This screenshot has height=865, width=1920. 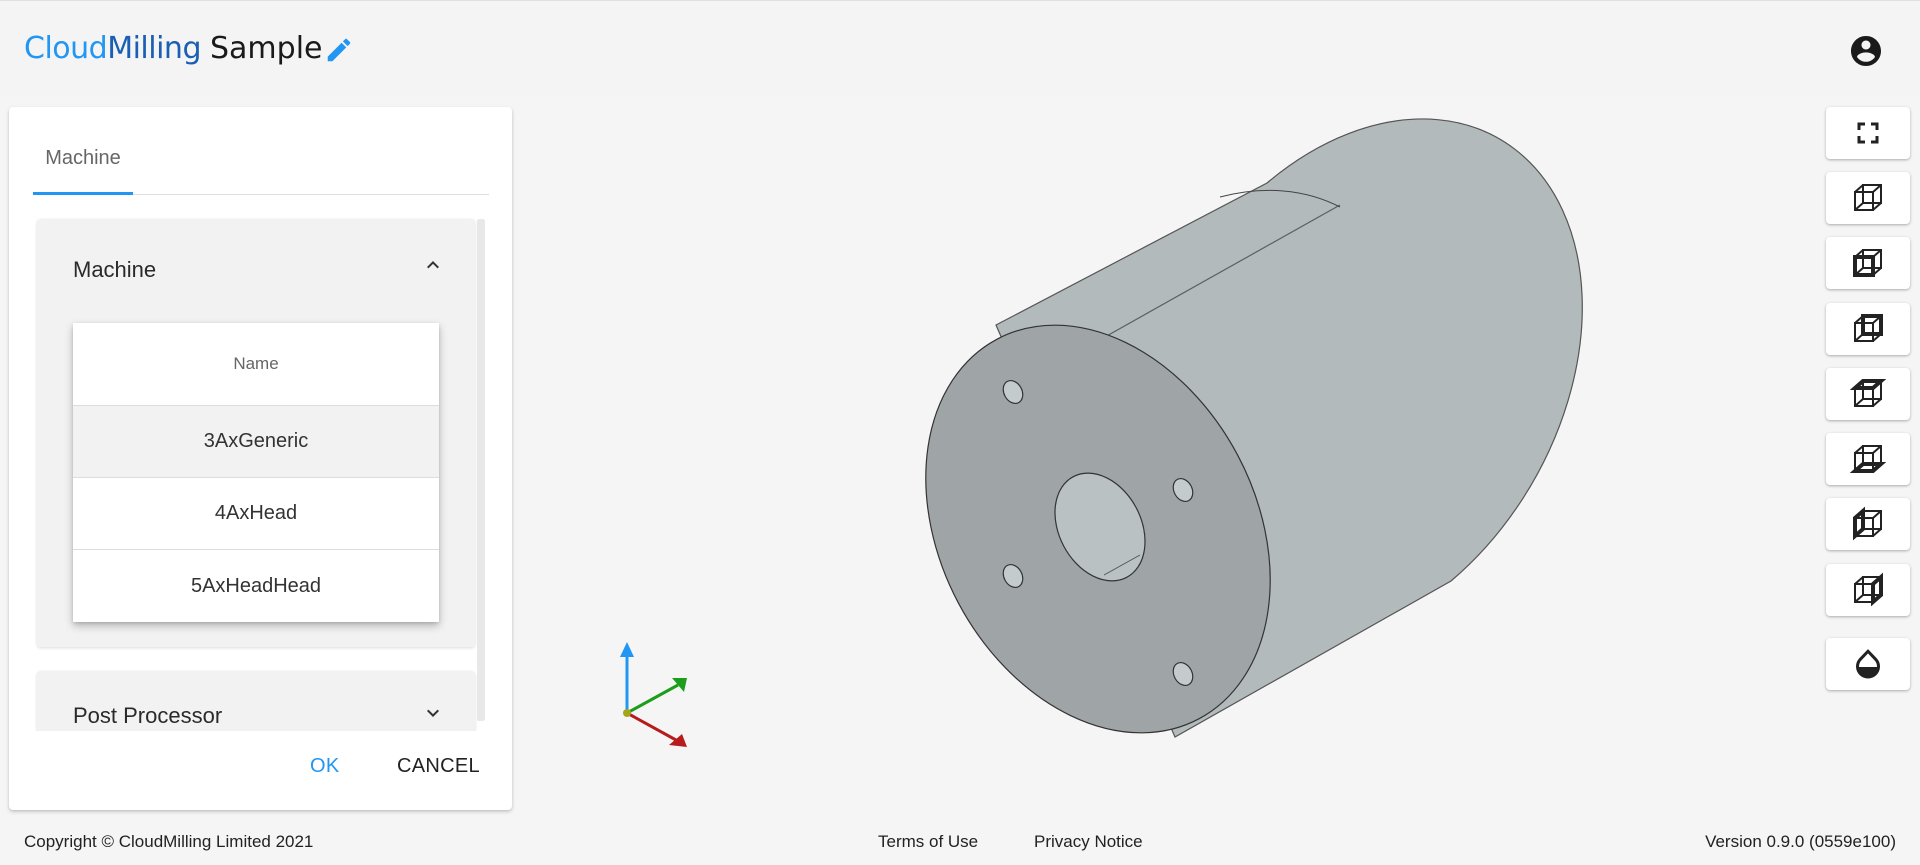 What do you see at coordinates (1800, 841) in the screenshot?
I see `version-text: Version 0.9.0 (0559e100)` at bounding box center [1800, 841].